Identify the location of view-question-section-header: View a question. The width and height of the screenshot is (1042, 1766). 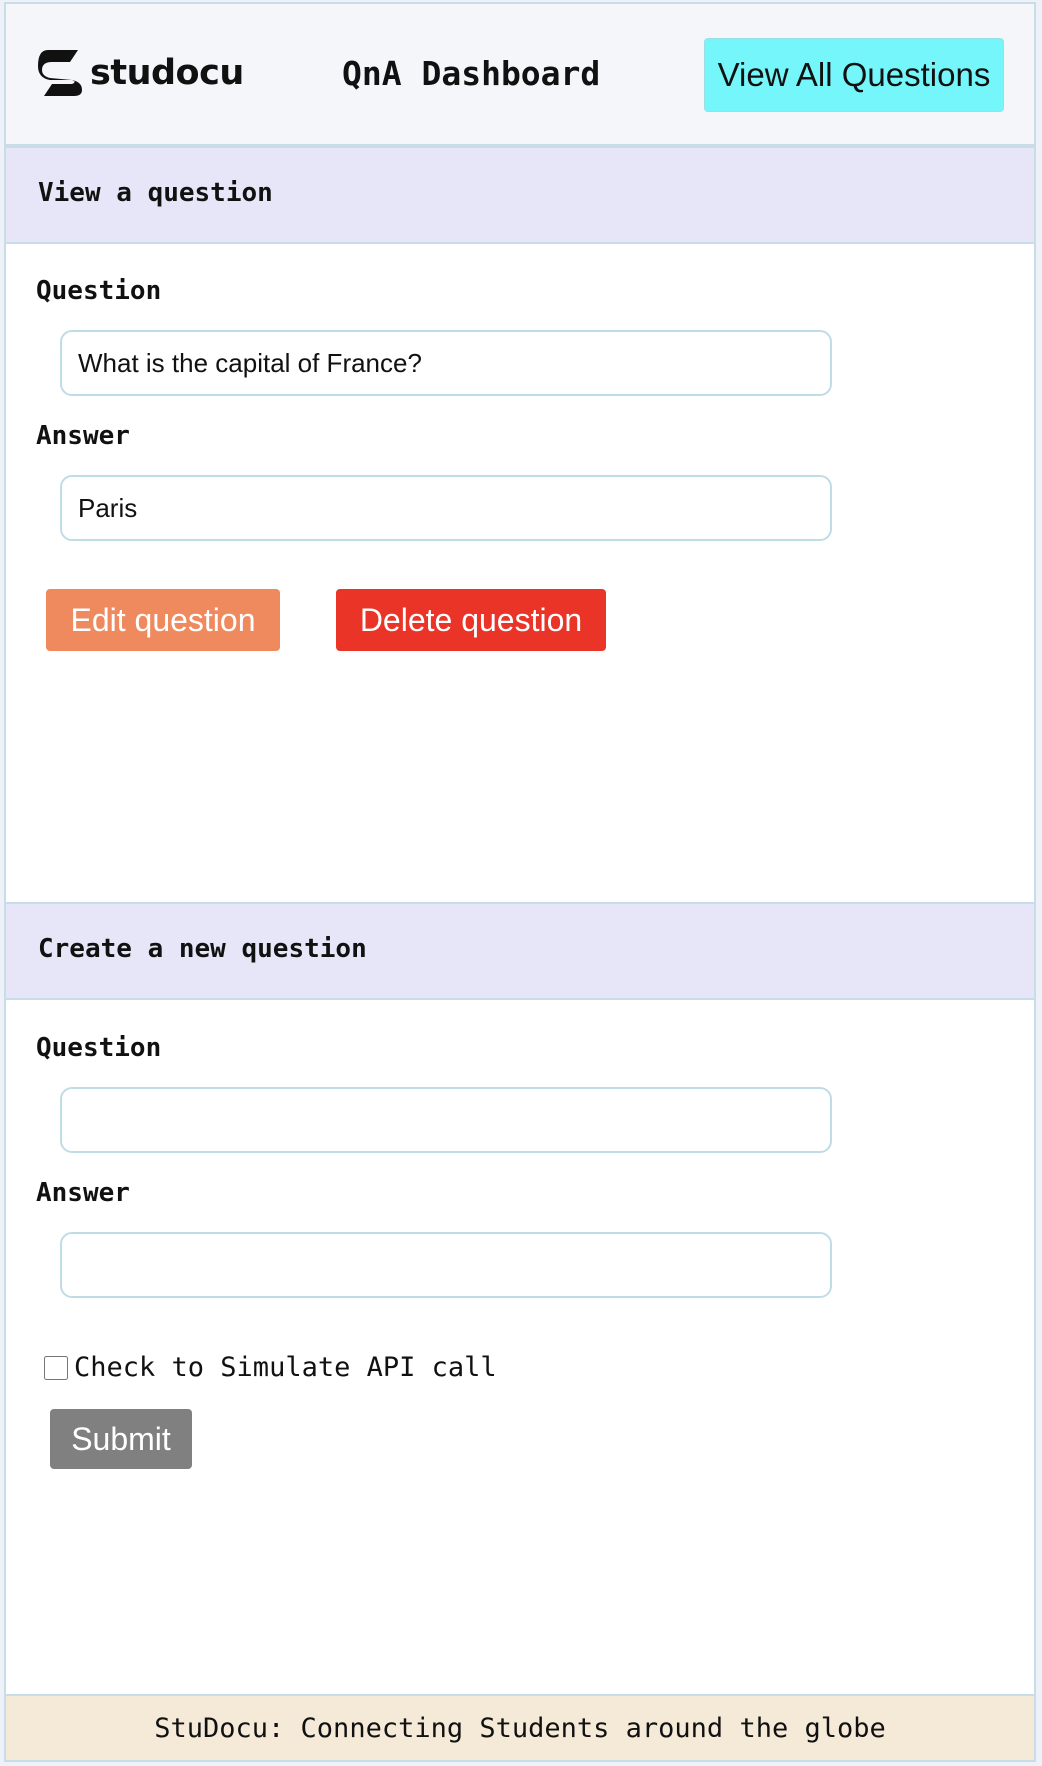
(520, 195).